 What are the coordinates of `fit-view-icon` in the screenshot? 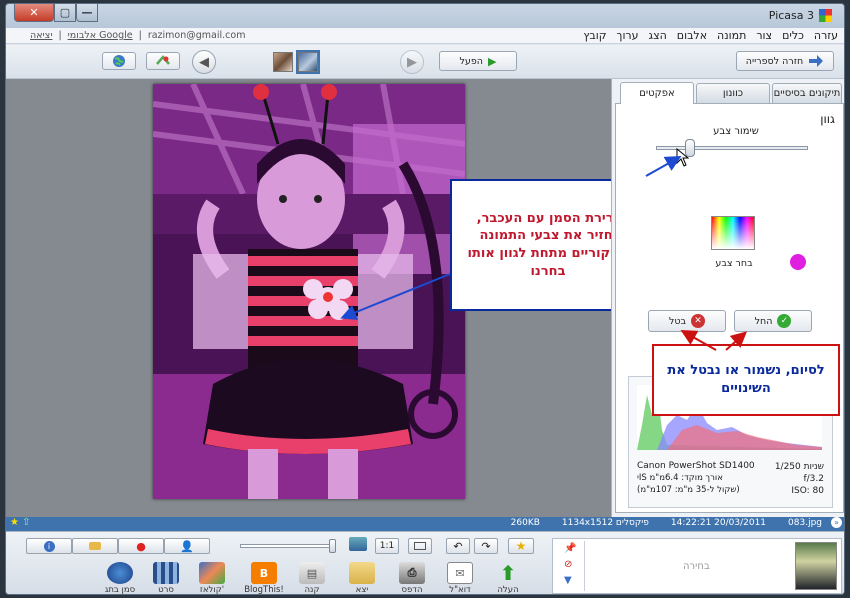 It's located at (358, 544).